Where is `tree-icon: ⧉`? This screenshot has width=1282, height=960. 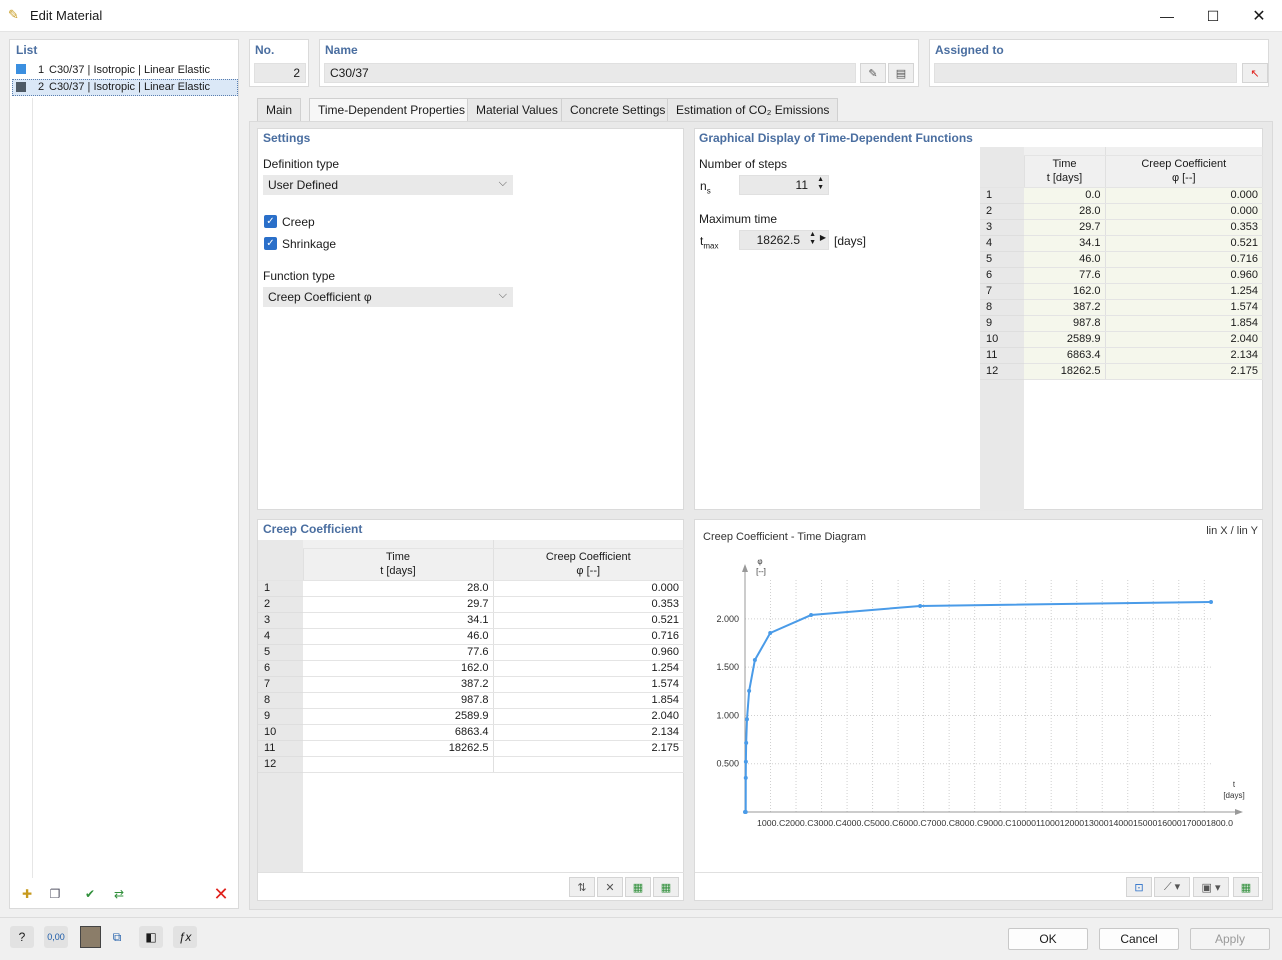 tree-icon: ⧉ is located at coordinates (117, 937).